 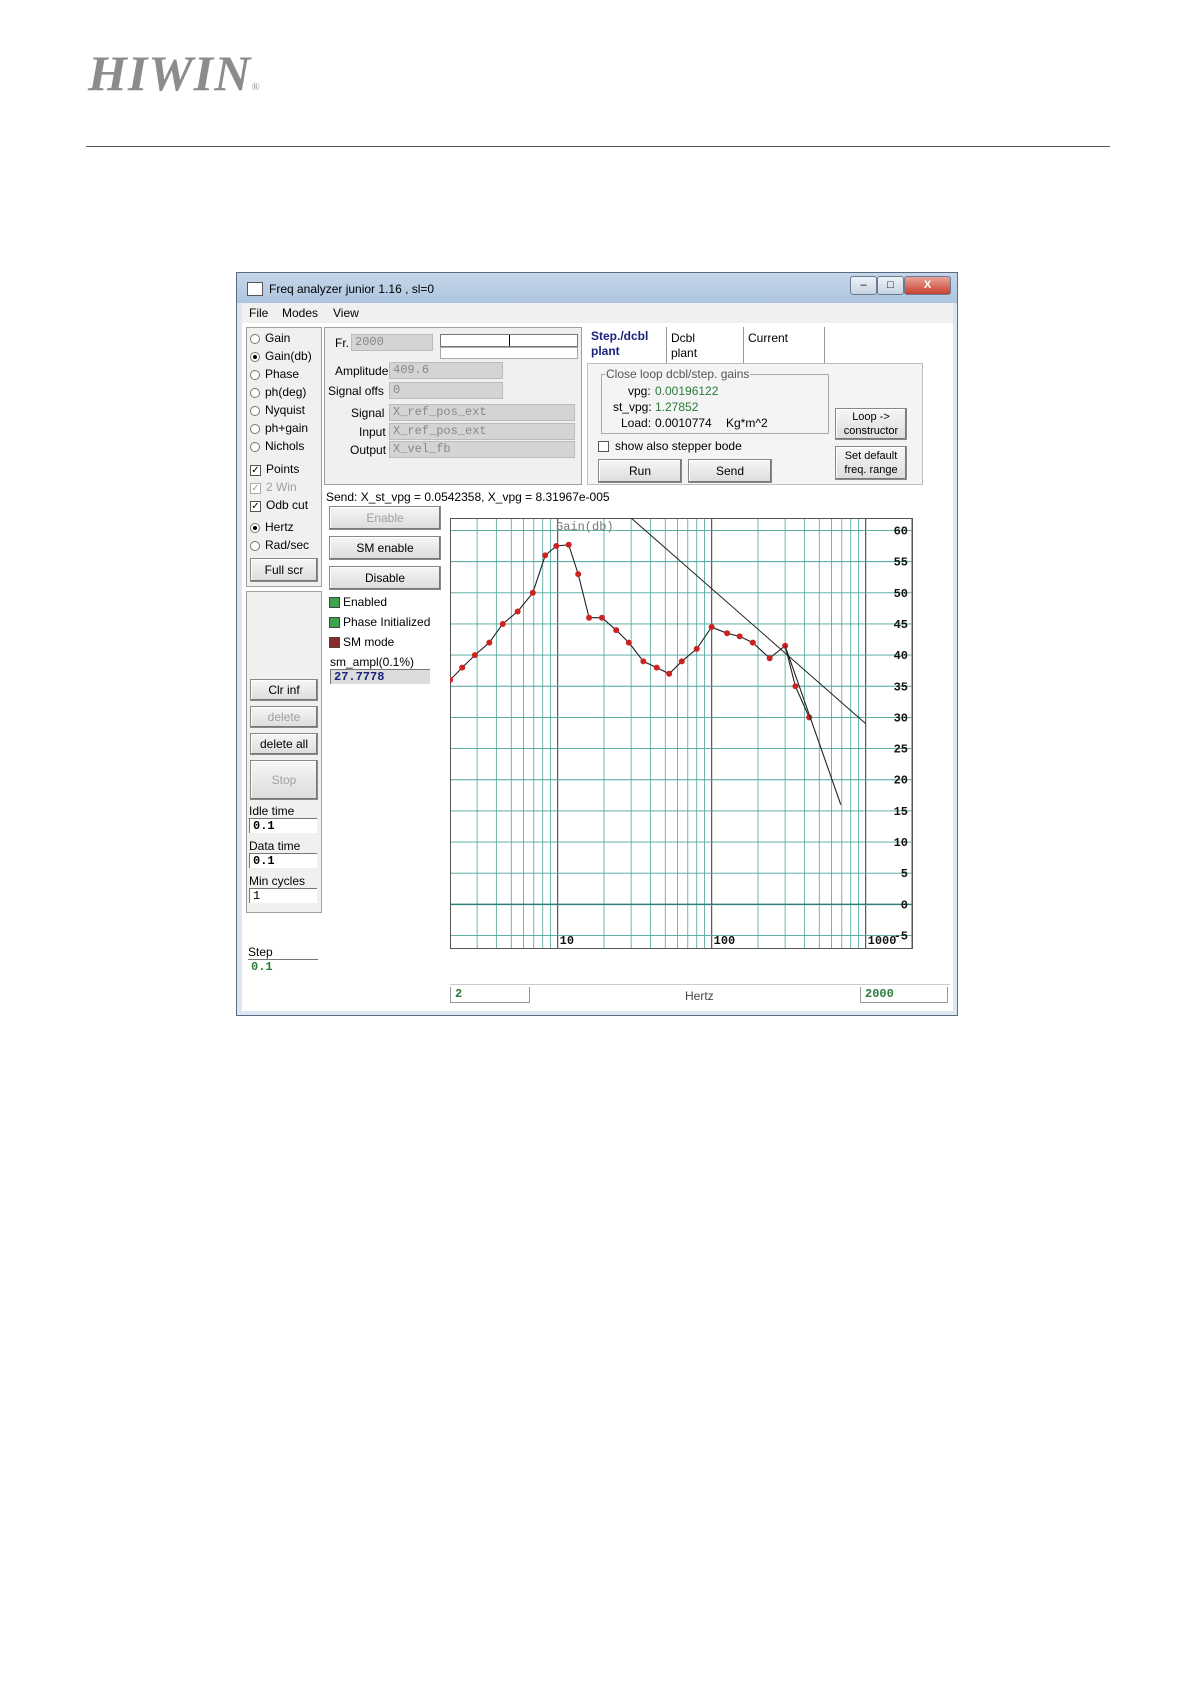 What do you see at coordinates (385, 548) in the screenshot?
I see `sm-enable-button: SM enable` at bounding box center [385, 548].